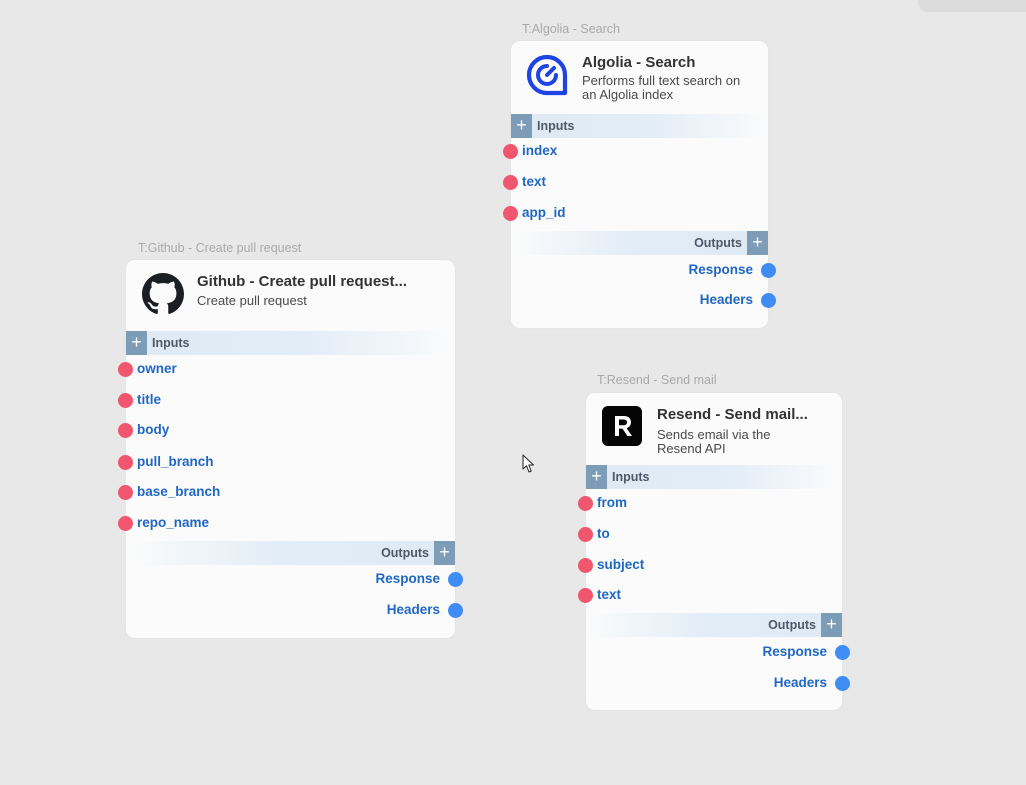  What do you see at coordinates (252, 300) in the screenshot?
I see `node-description: Create pull request` at bounding box center [252, 300].